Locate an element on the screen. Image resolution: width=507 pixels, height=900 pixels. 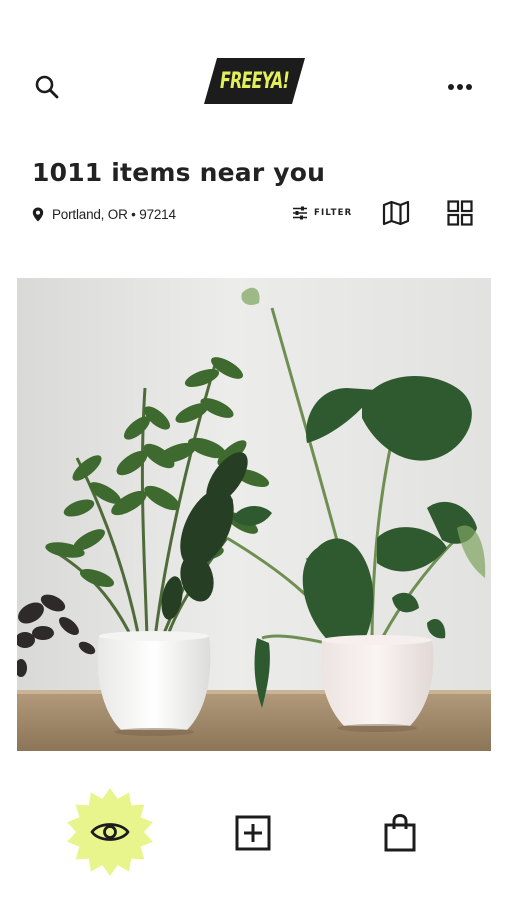
location-selector: Portland, OR • 97214 is located at coordinates (104, 214).